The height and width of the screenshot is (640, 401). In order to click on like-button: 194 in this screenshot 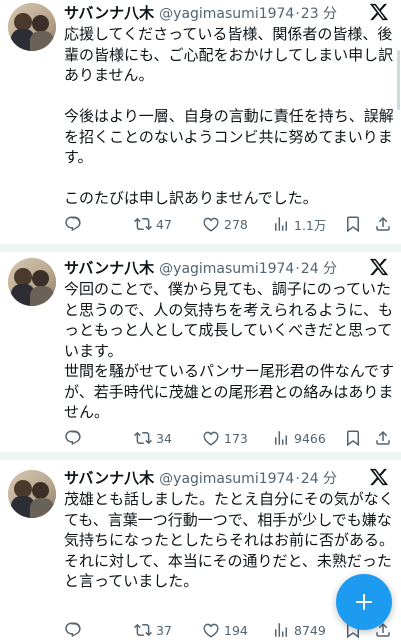, I will do `click(225, 630)`.